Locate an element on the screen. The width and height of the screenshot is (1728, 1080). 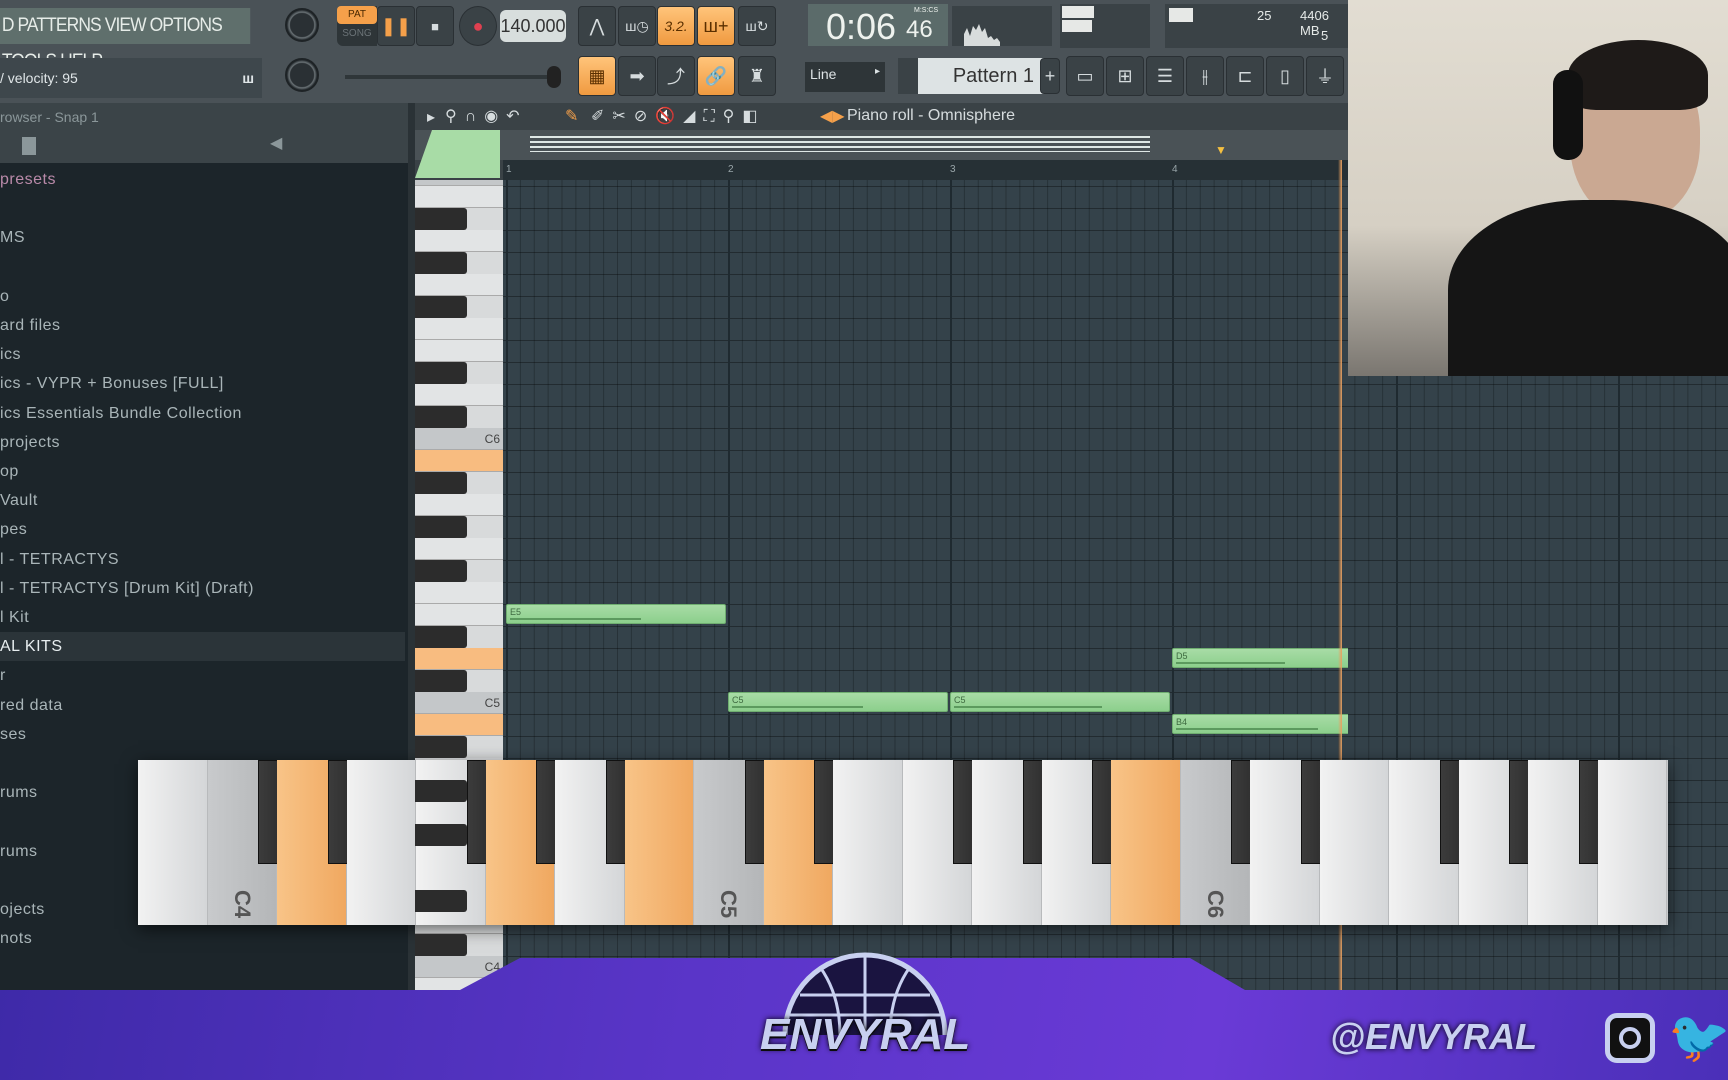
piano-roll-title: Piano roll - Omnisphere is located at coordinates (931, 116).